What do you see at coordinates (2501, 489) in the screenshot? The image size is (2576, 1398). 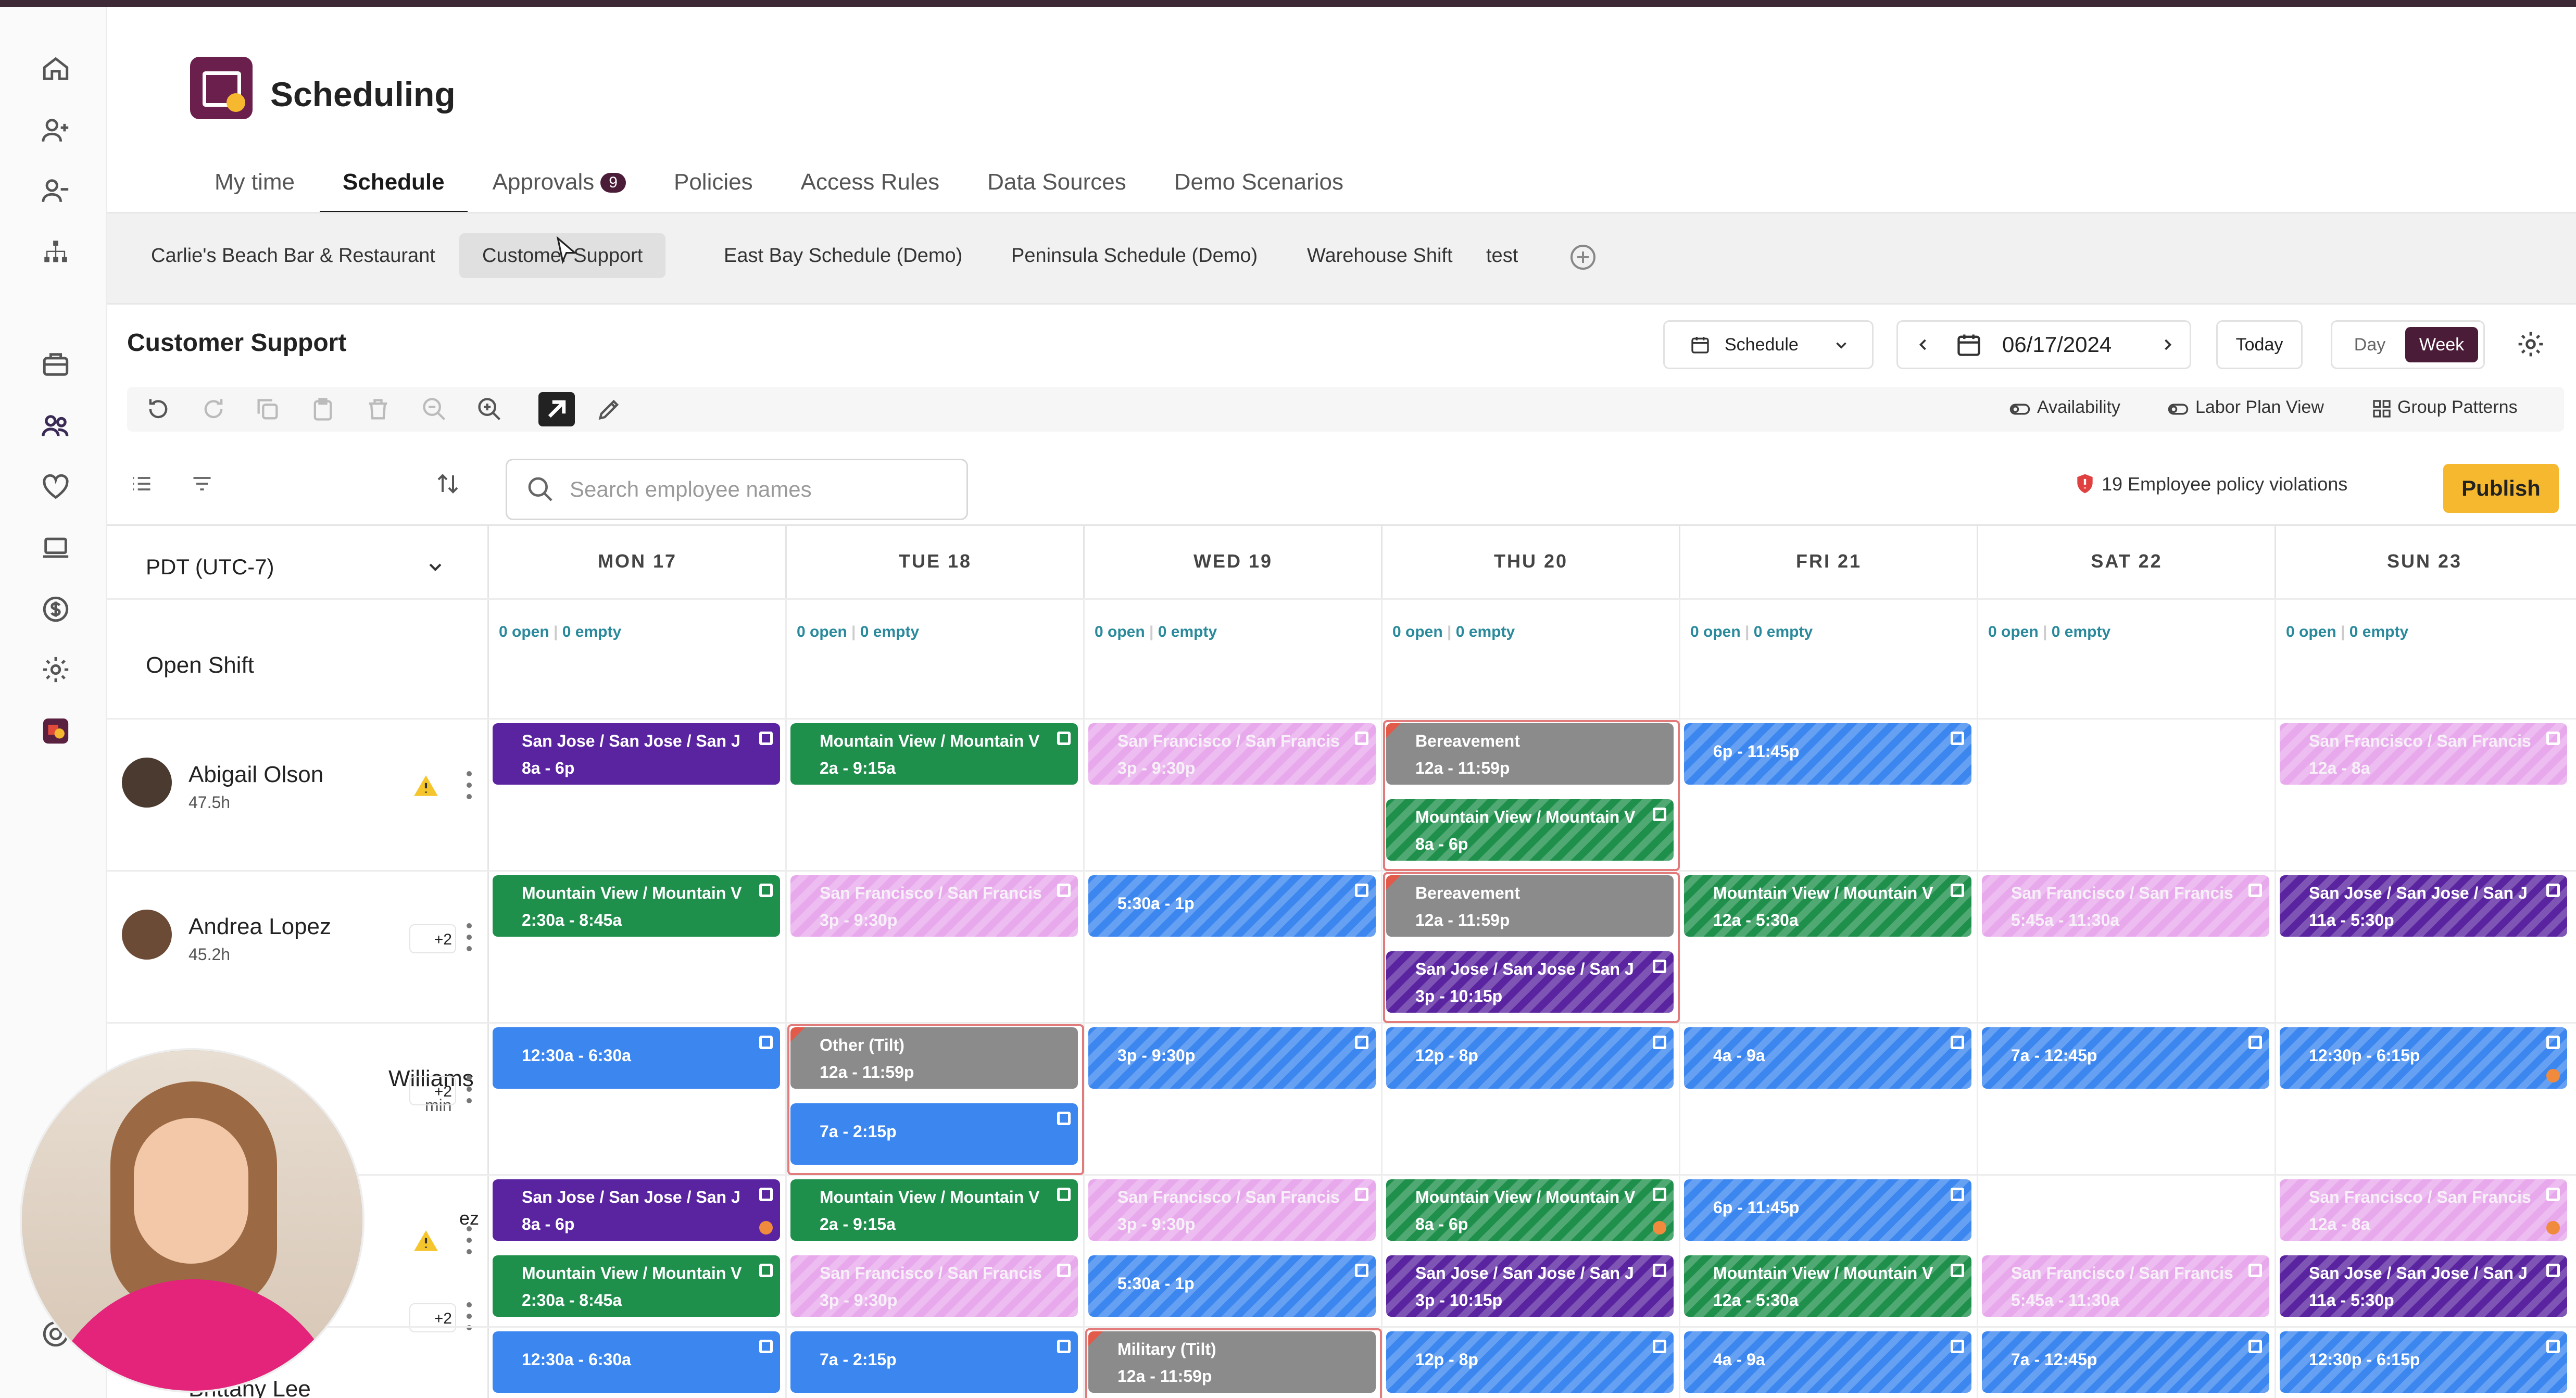 I see `publish-button: Publish` at bounding box center [2501, 489].